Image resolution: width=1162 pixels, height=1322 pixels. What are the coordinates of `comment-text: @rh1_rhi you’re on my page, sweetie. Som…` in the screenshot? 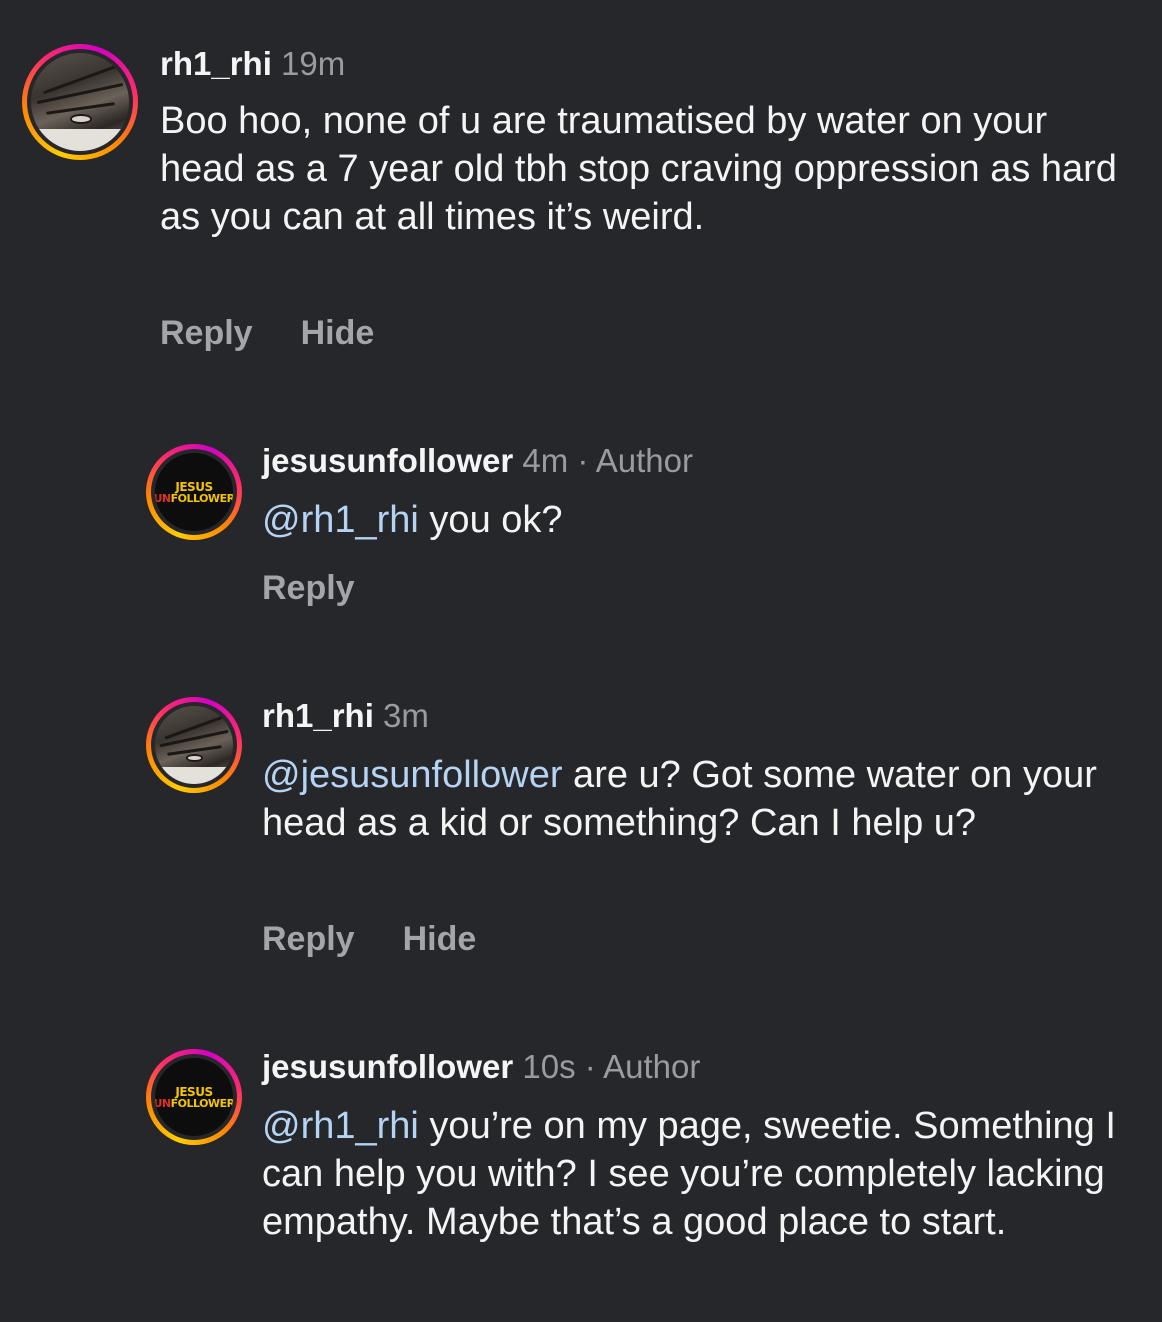 It's located at (689, 1174).